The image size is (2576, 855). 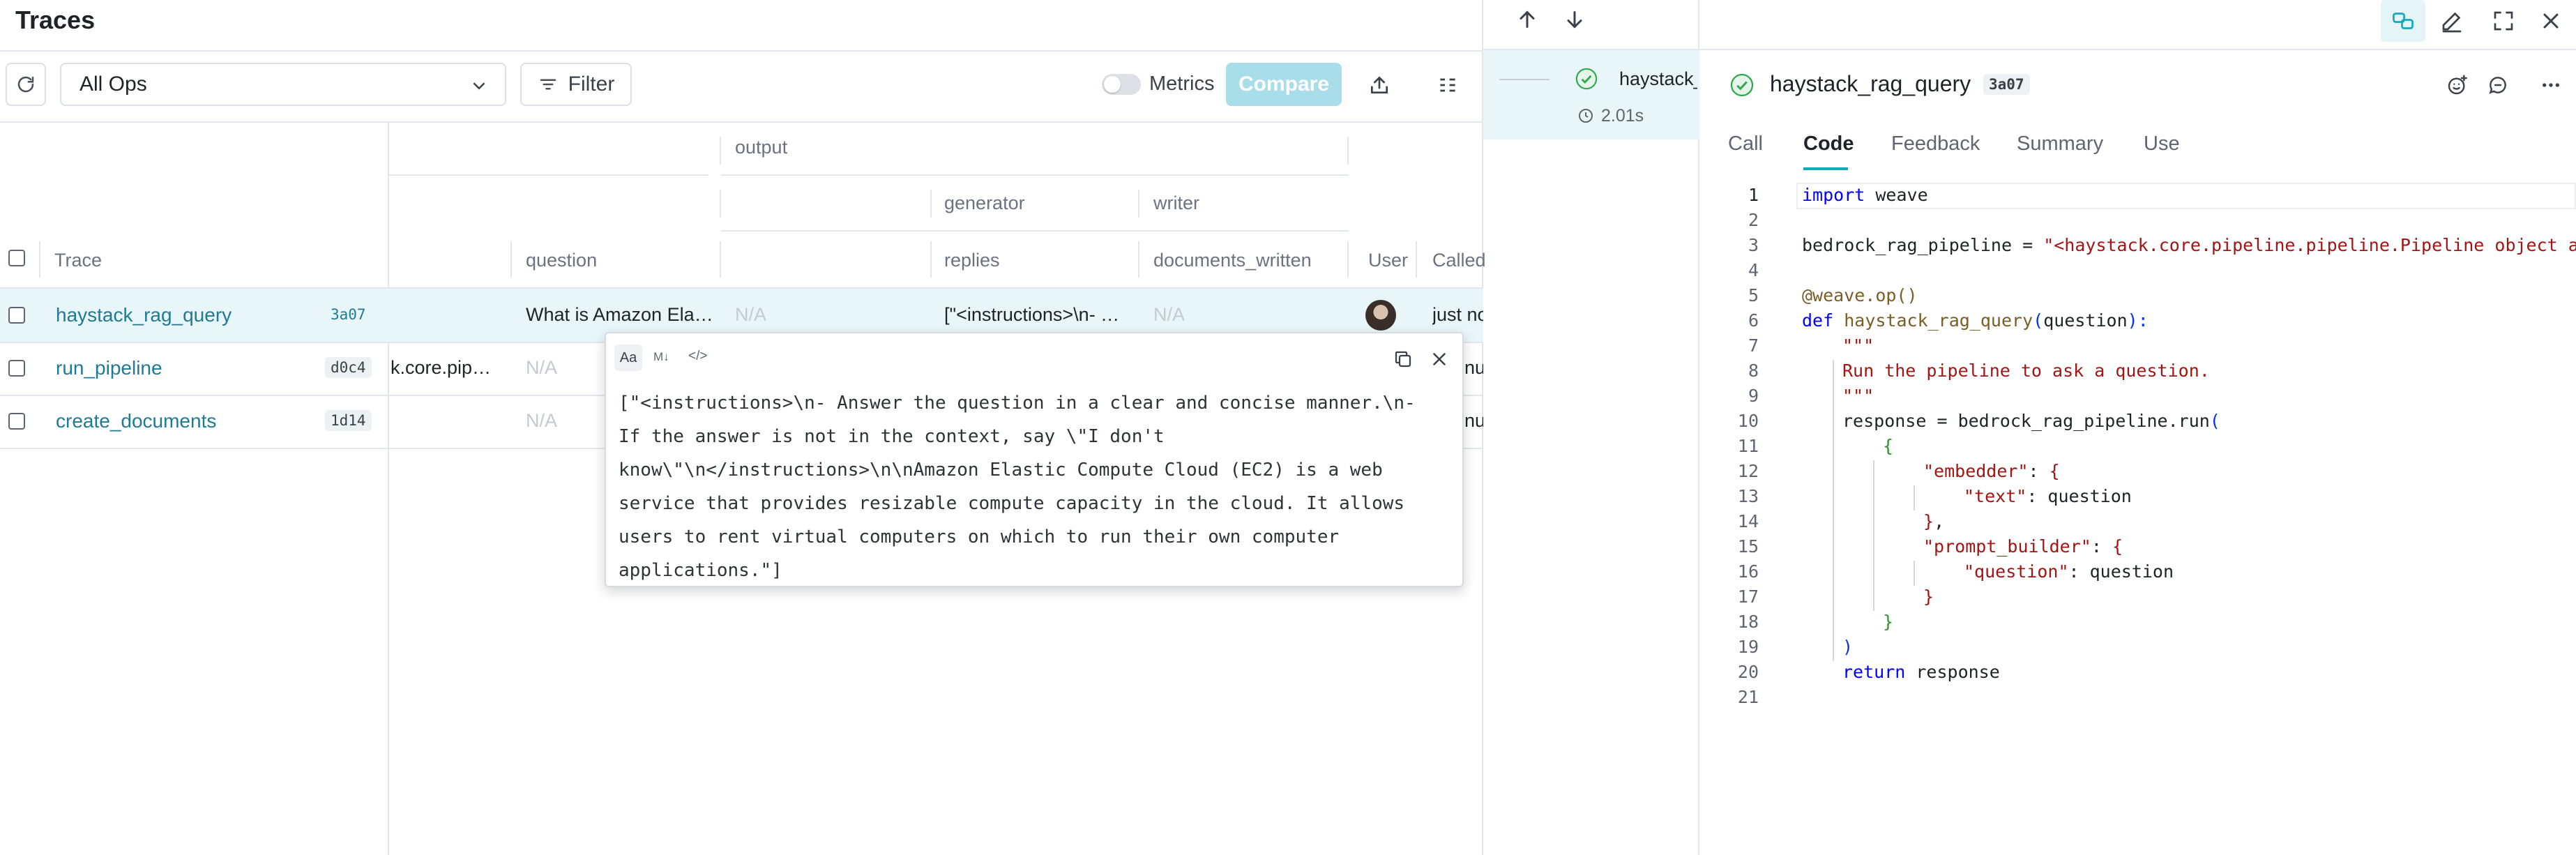 What do you see at coordinates (1811, 396) in the screenshot?
I see `code-line: 9 """` at bounding box center [1811, 396].